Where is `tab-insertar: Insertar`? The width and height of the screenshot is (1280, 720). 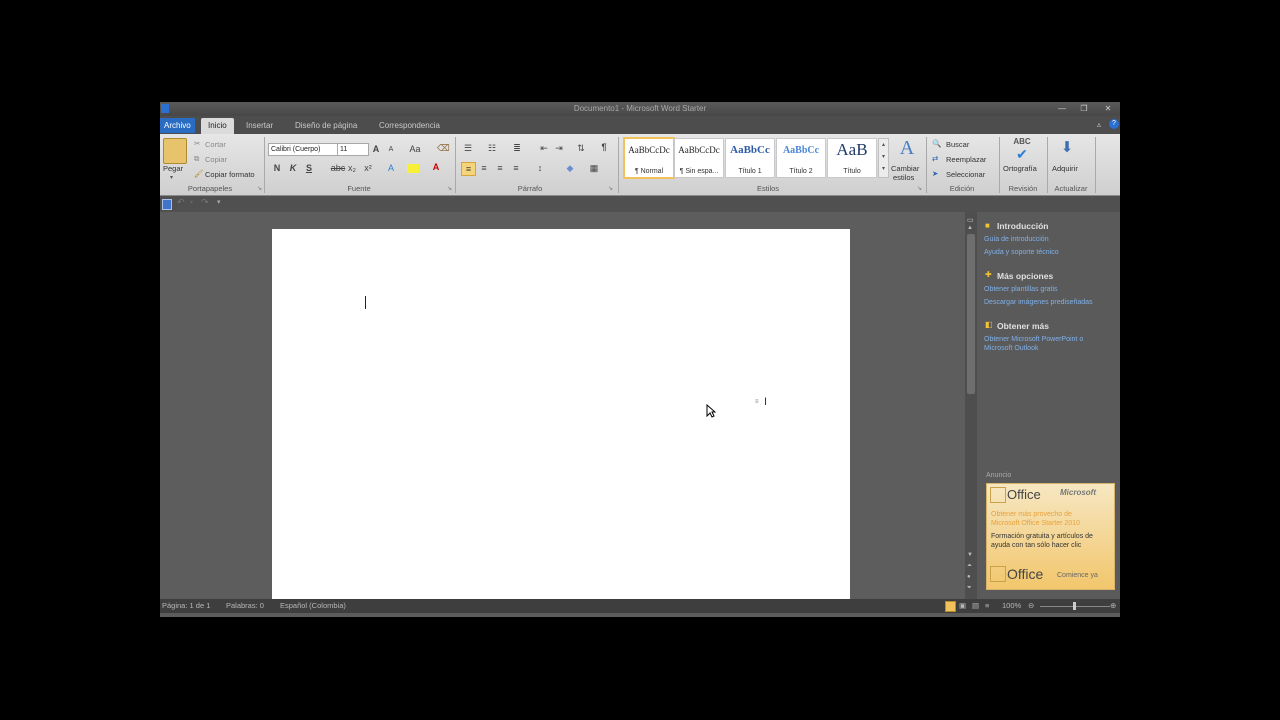
tab-insertar: Insertar is located at coordinates (259, 126).